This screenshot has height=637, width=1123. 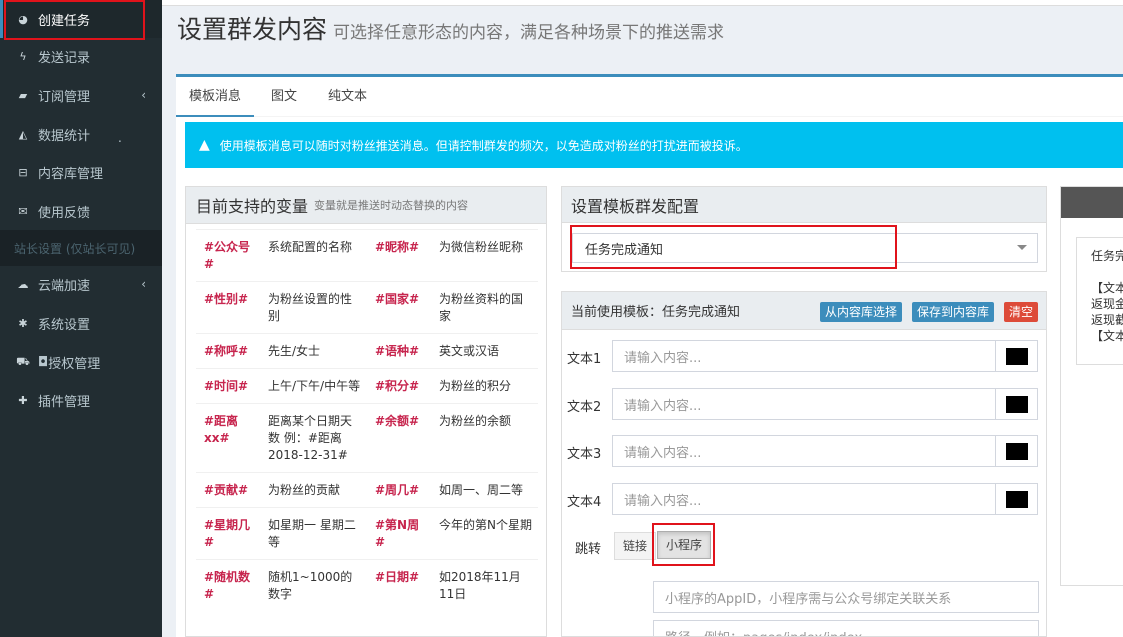 What do you see at coordinates (1022, 247) in the screenshot?
I see `caret-down-icon` at bounding box center [1022, 247].